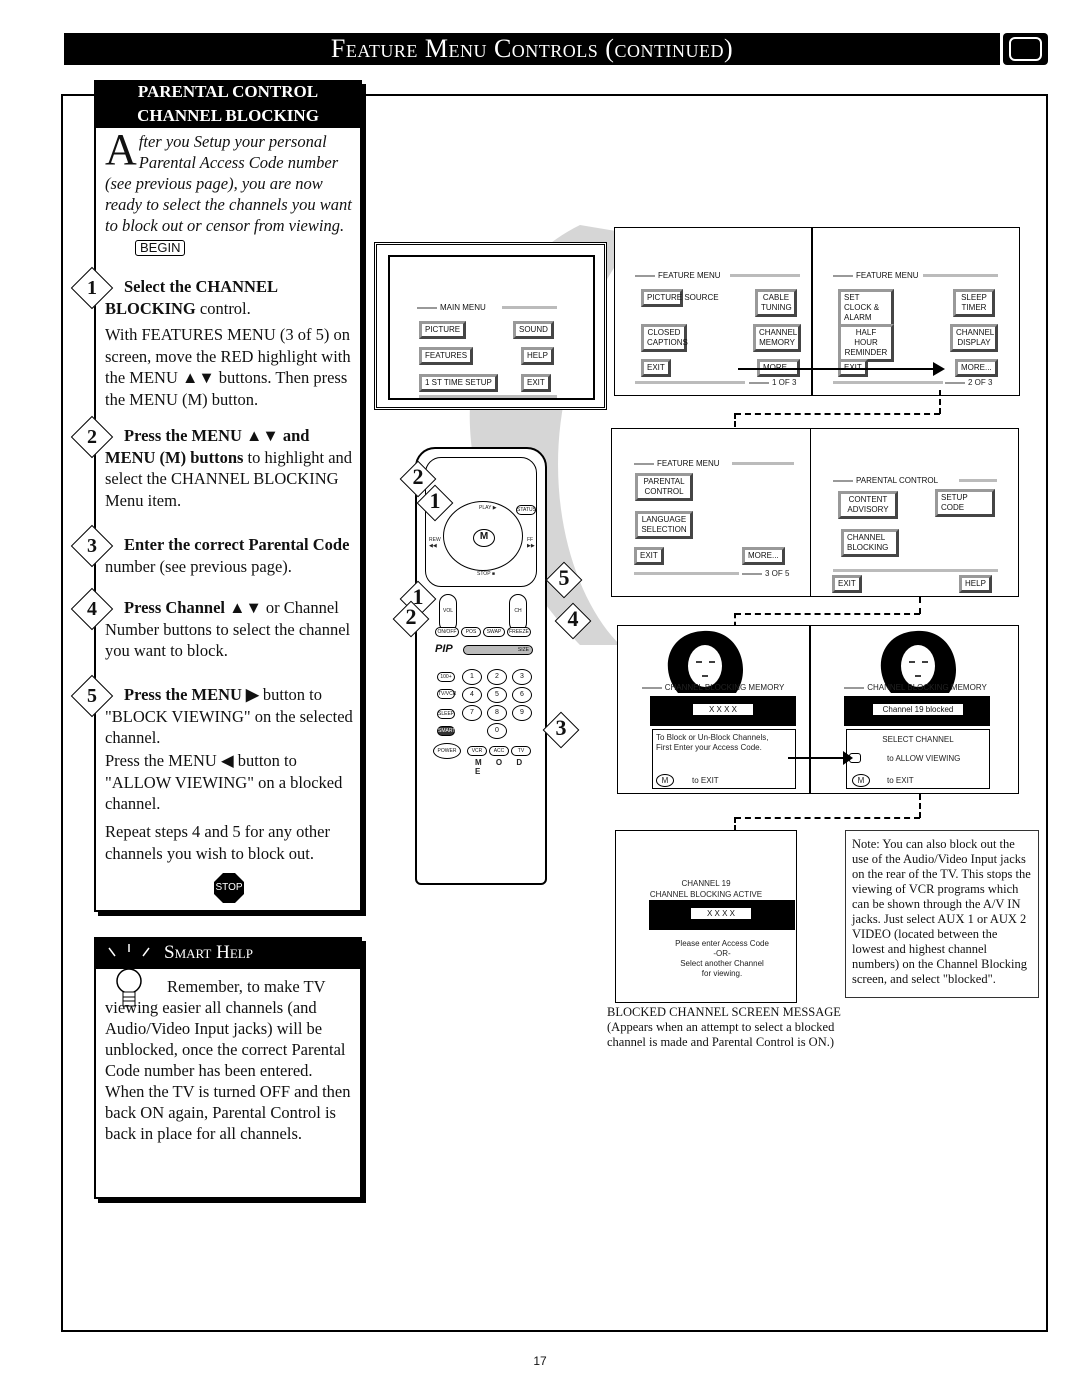  Describe the element at coordinates (499, 751) in the screenshot. I see `mode-acc-button: ACC` at that location.